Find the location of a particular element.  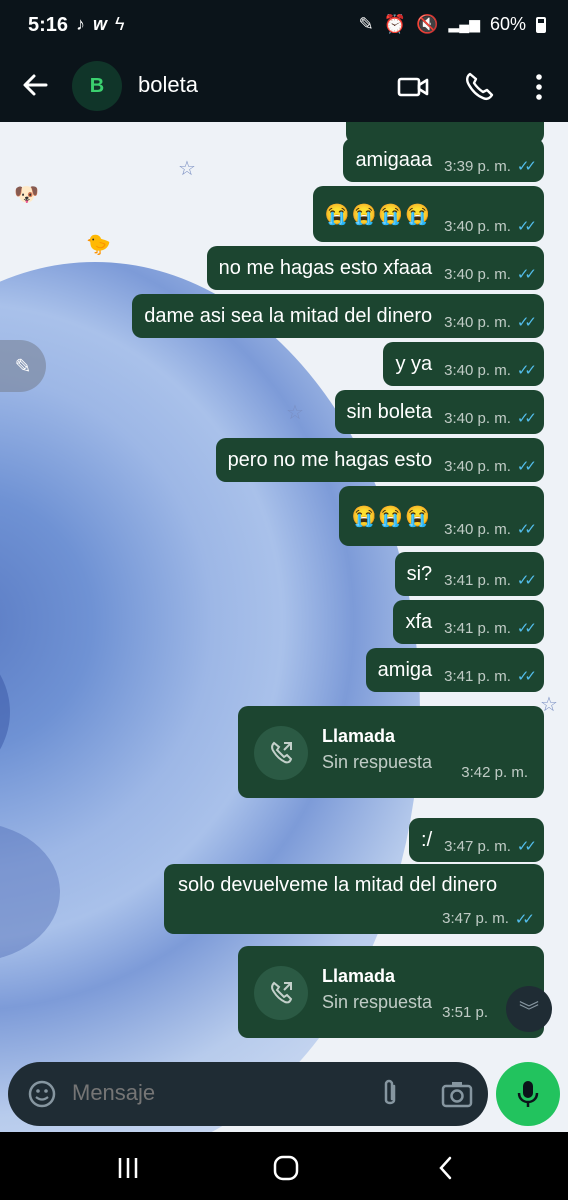

status-bar: 5:16 ♪ w ϟ ✎ ⏰ 🔇 ▂▄▆ 60% is located at coordinates (284, 26).